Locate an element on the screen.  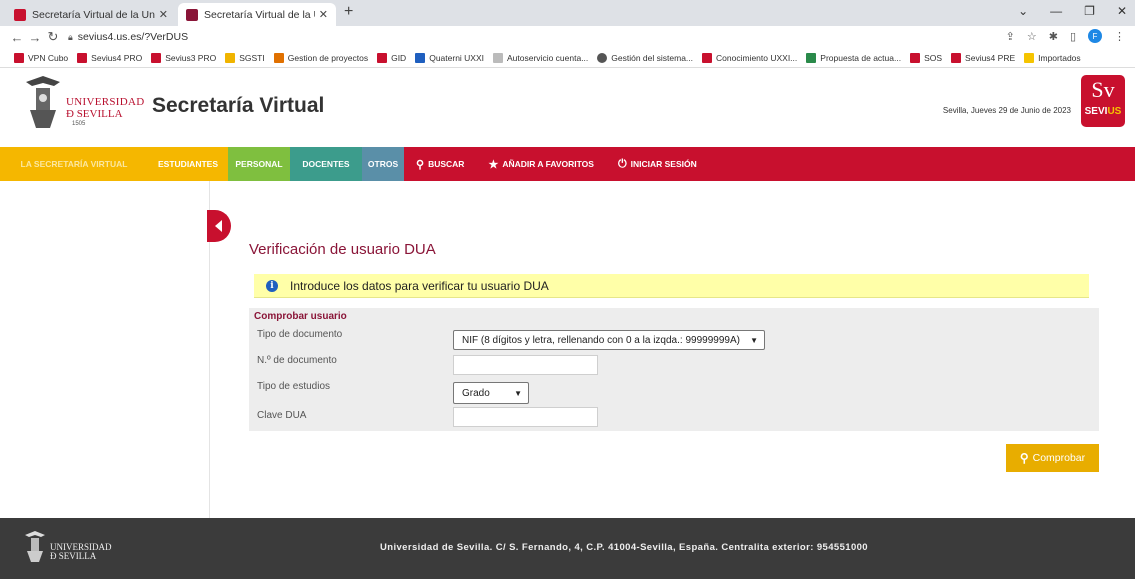
back-icon: ← is located at coordinates (17, 37).